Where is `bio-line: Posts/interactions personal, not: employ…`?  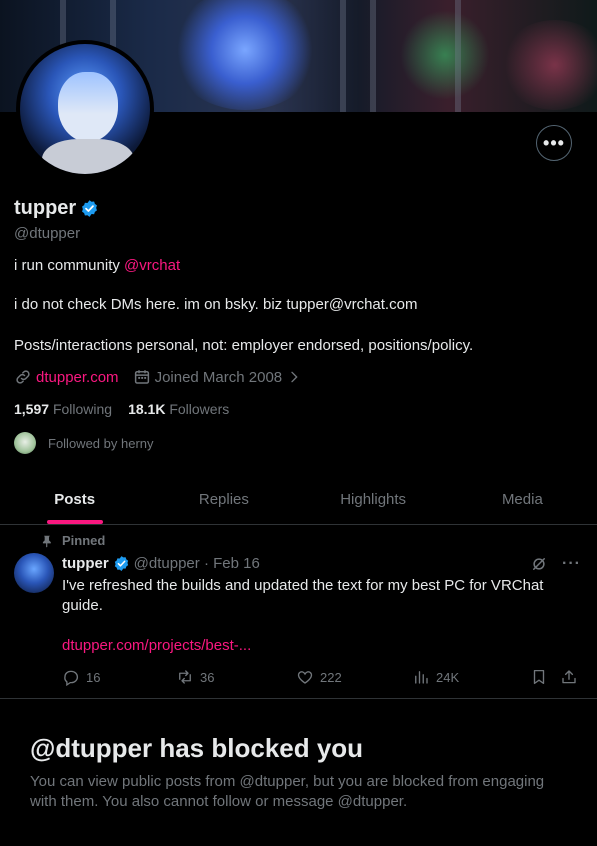
bio-line: Posts/interactions personal, not: employ… is located at coordinates (244, 345).